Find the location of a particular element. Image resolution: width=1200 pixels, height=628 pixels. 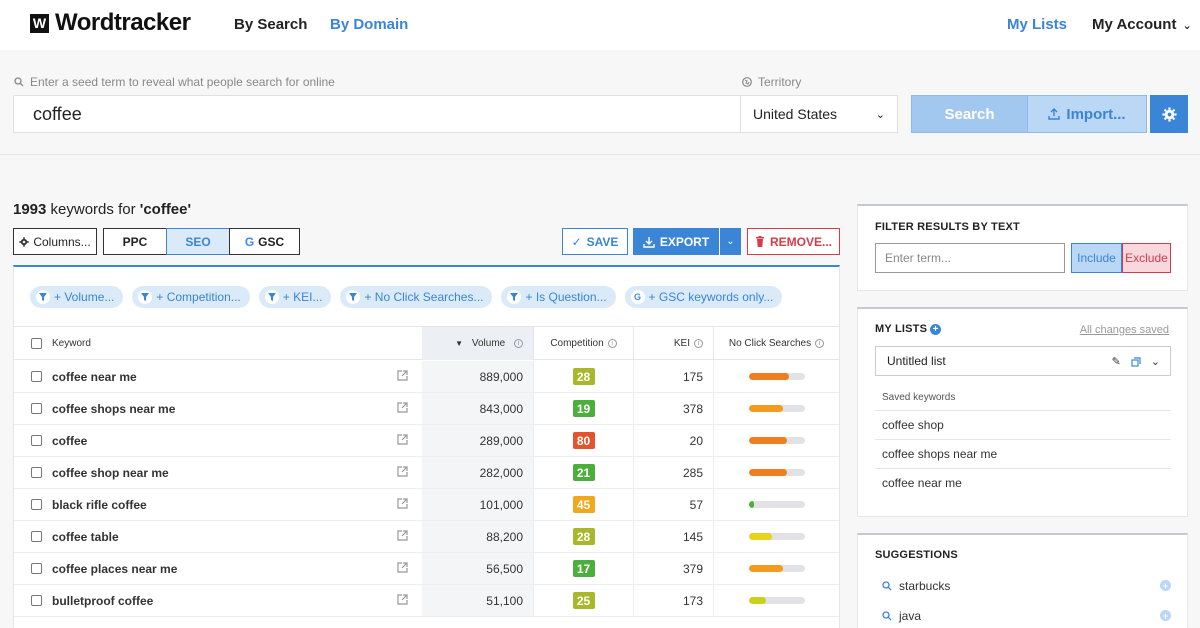

search-button: Search is located at coordinates (969, 114).